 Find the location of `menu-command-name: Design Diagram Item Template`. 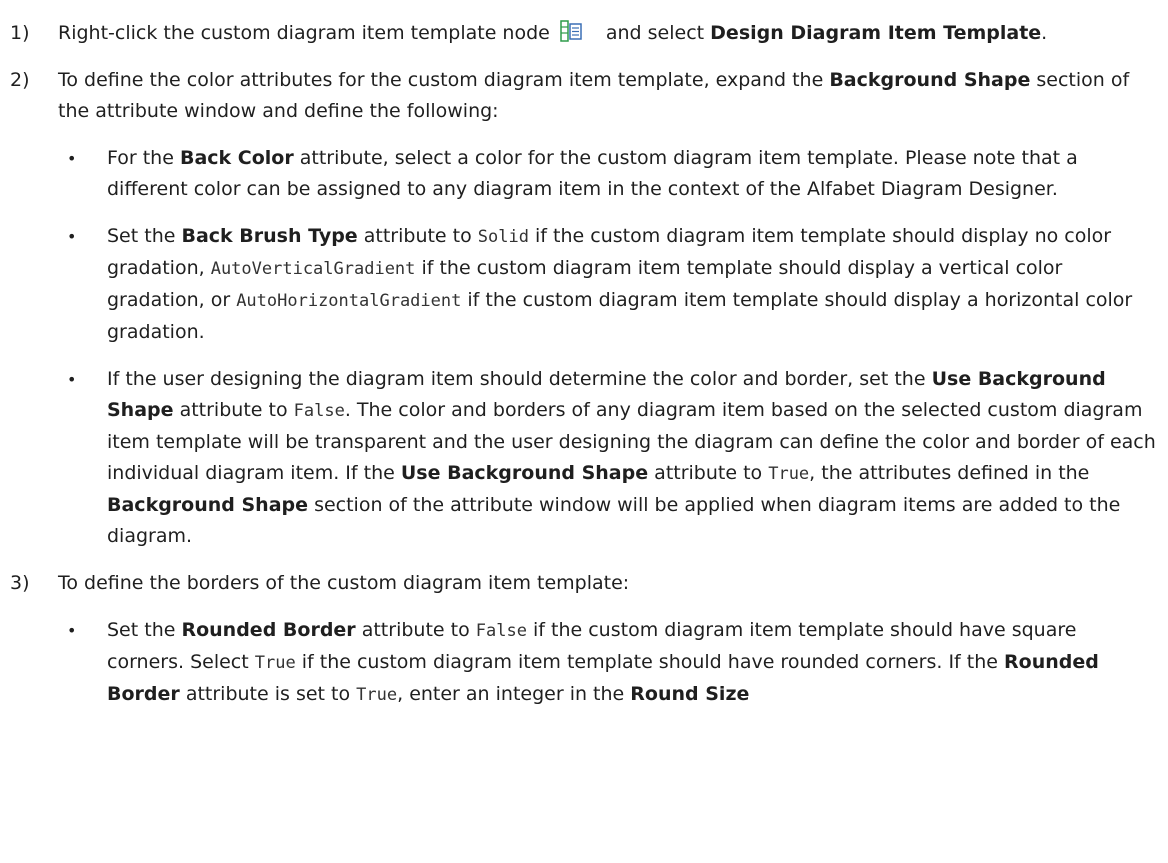

menu-command-name: Design Diagram Item Template is located at coordinates (876, 33).